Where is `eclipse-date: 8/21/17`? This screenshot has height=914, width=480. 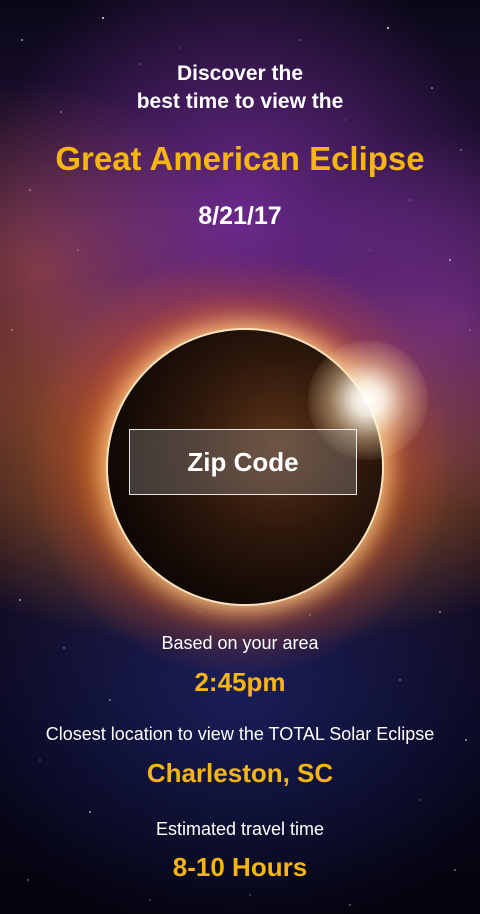 eclipse-date: 8/21/17 is located at coordinates (240, 216).